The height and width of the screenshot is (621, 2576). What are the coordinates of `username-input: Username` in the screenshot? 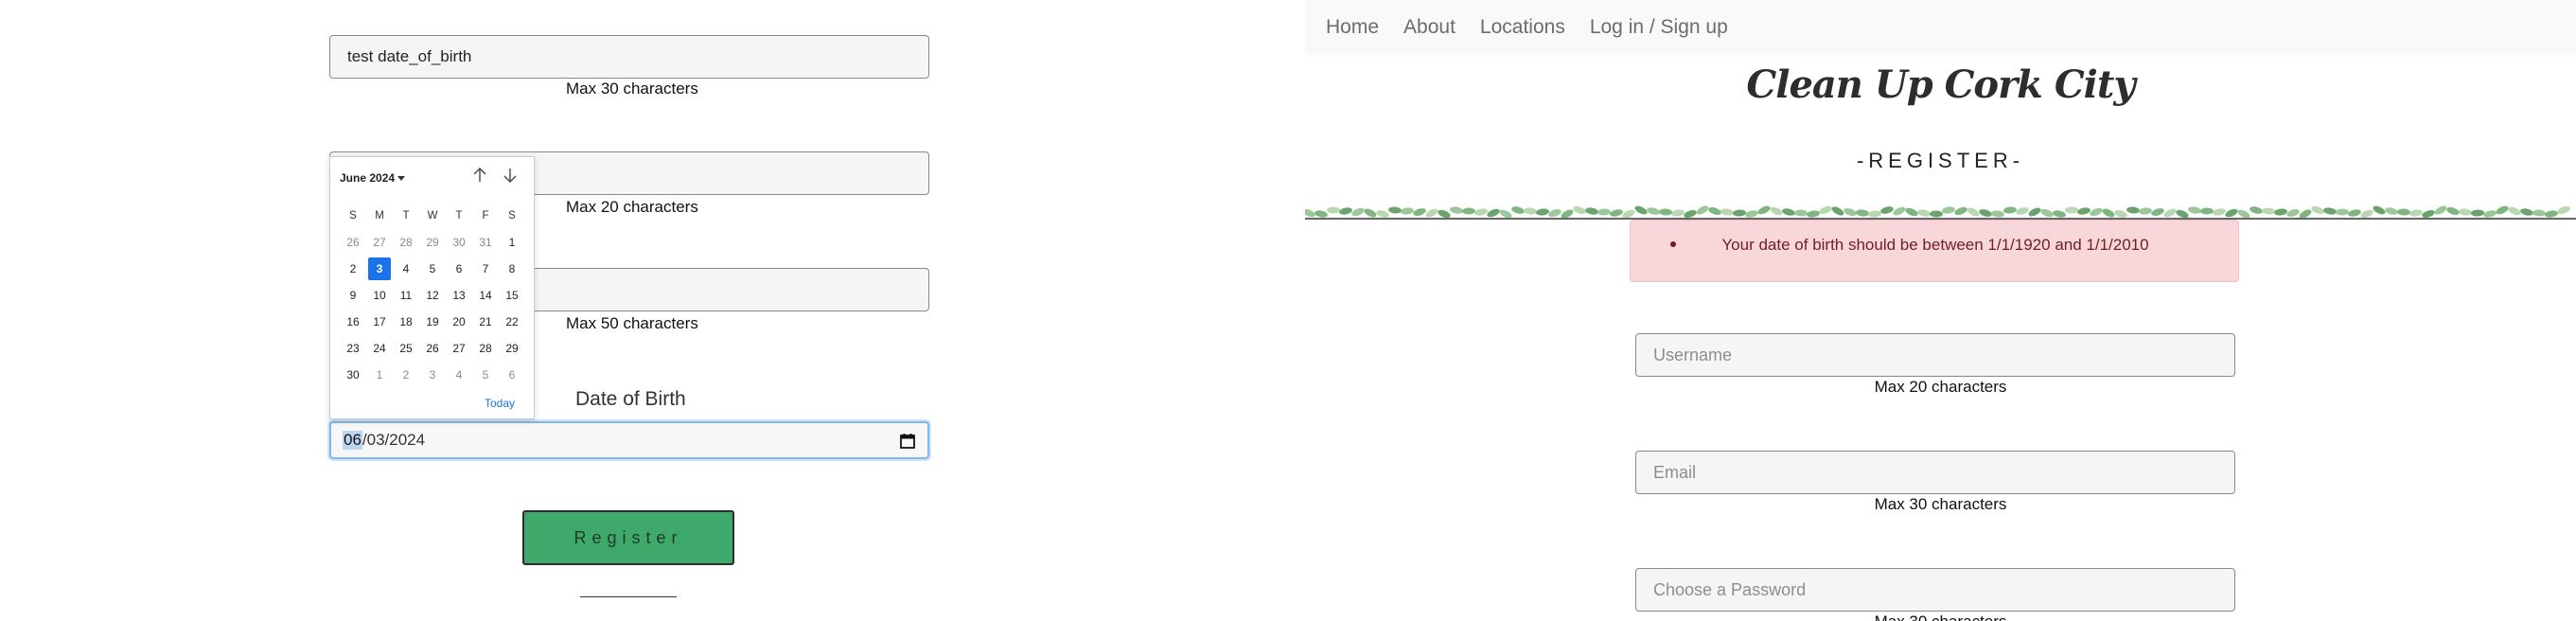 It's located at (1935, 355).